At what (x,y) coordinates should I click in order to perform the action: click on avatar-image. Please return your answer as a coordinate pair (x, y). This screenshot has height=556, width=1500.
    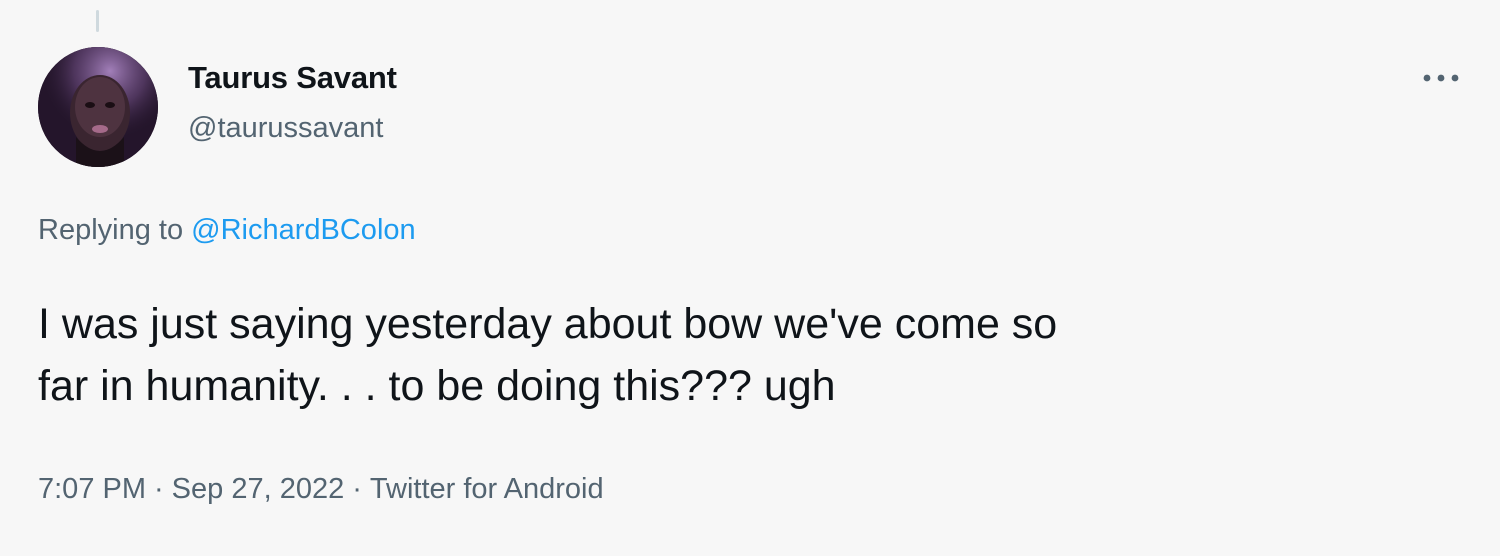
    Looking at the image, I should click on (98, 107).